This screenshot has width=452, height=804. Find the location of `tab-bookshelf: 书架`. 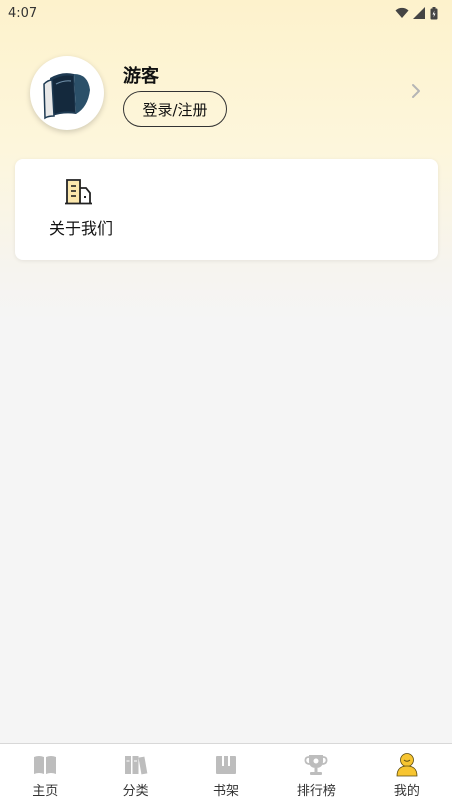

tab-bookshelf: 书架 is located at coordinates (226, 774).